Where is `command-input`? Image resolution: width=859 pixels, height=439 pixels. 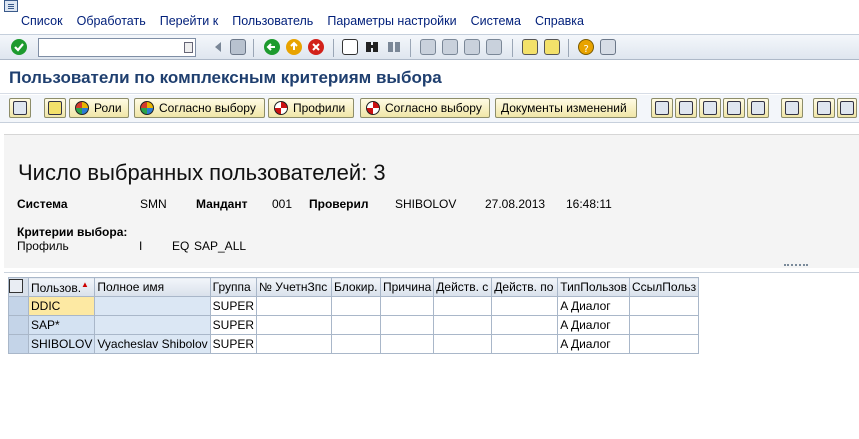 command-input is located at coordinates (109, 47).